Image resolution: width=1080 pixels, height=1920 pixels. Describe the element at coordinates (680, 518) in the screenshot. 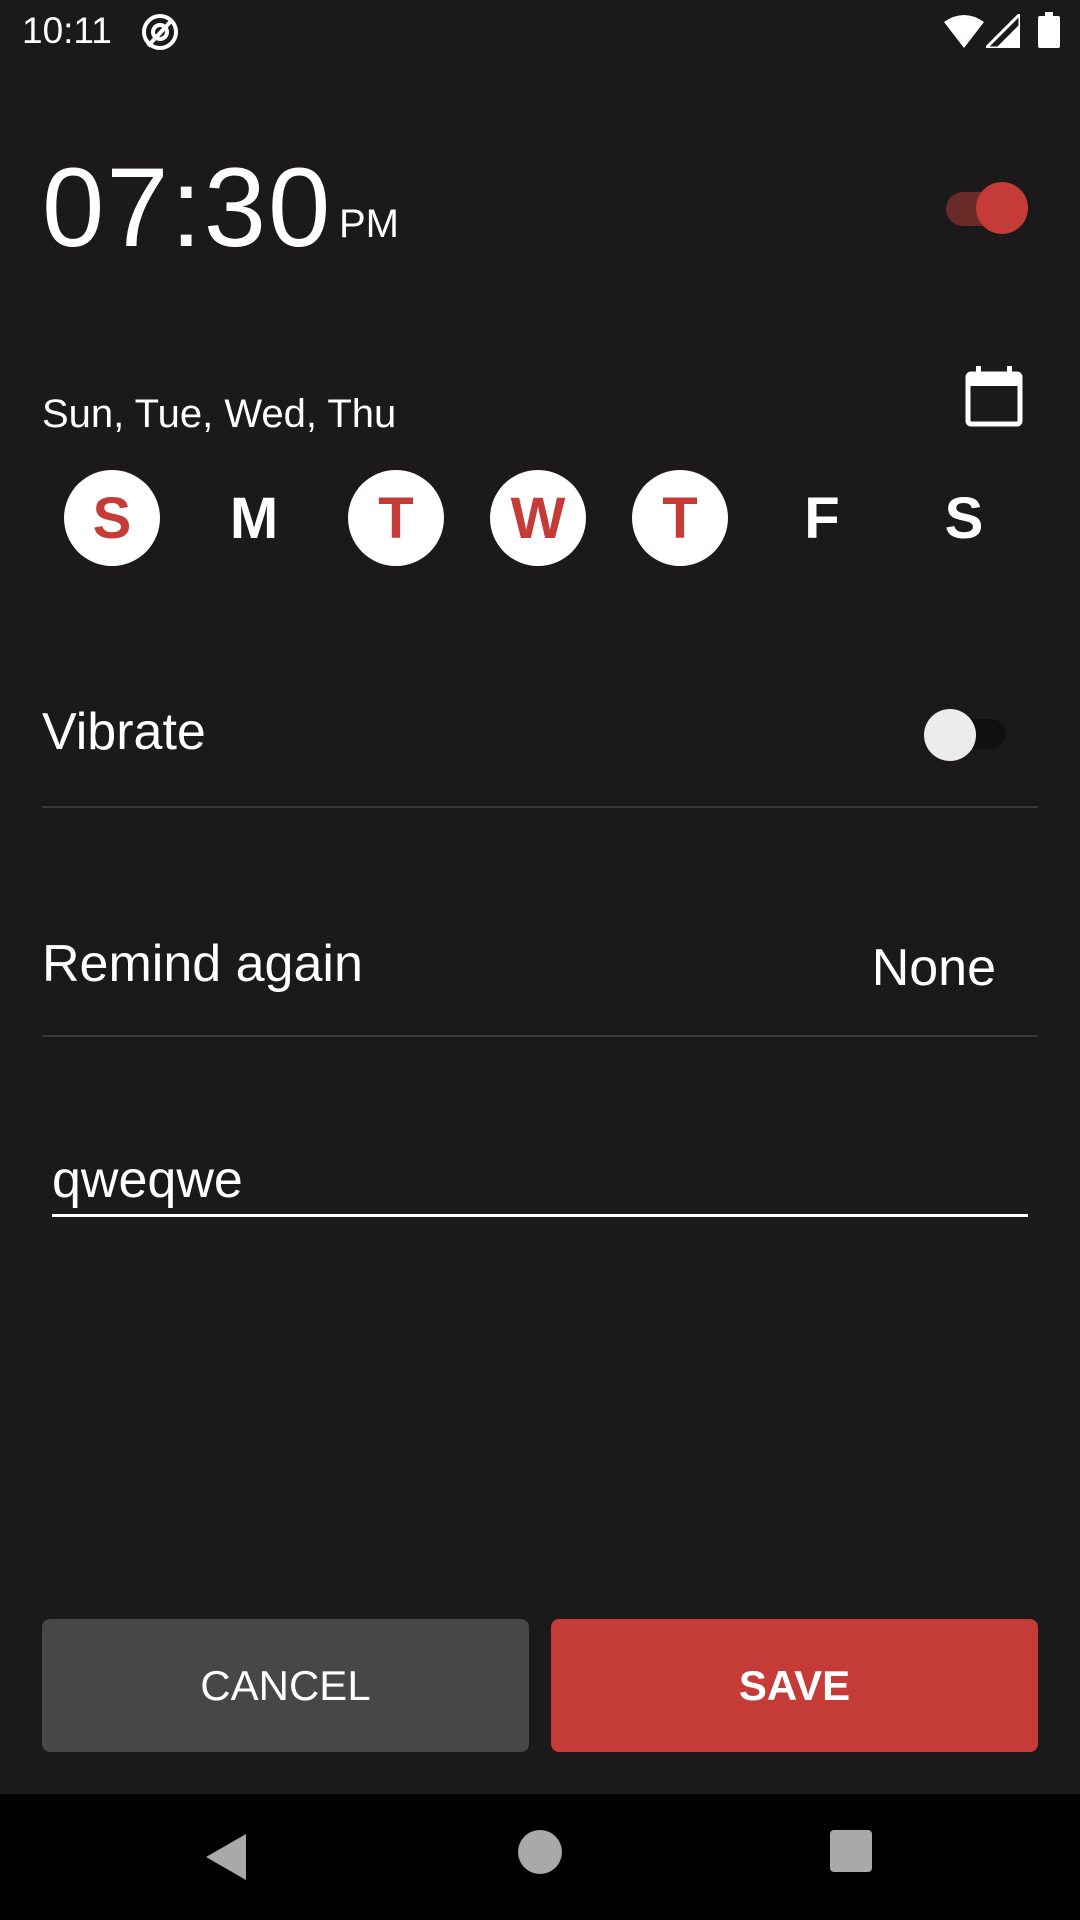

I see `day-thursday: T` at that location.